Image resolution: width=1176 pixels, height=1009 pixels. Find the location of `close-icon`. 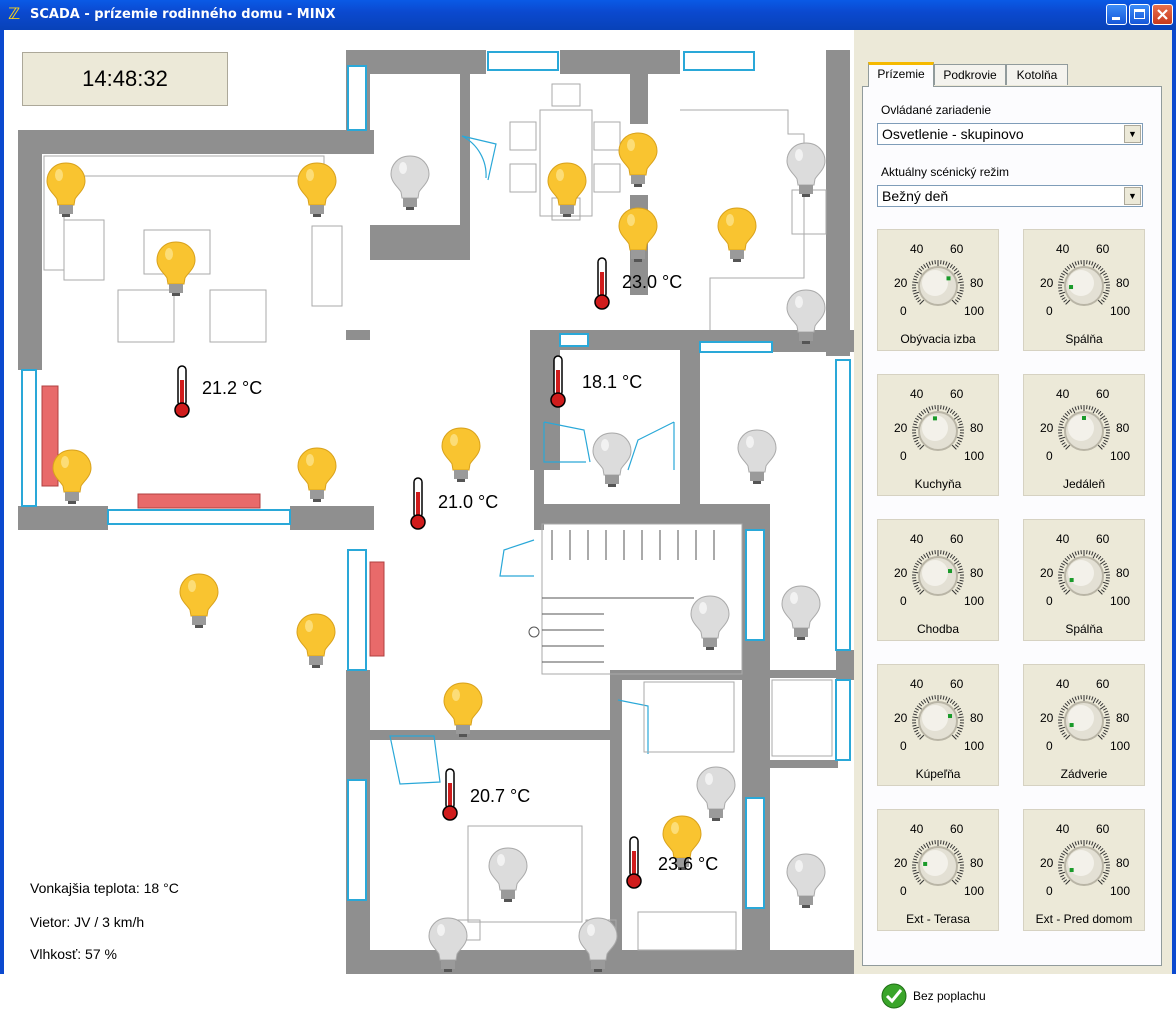

close-icon is located at coordinates (1162, 14).